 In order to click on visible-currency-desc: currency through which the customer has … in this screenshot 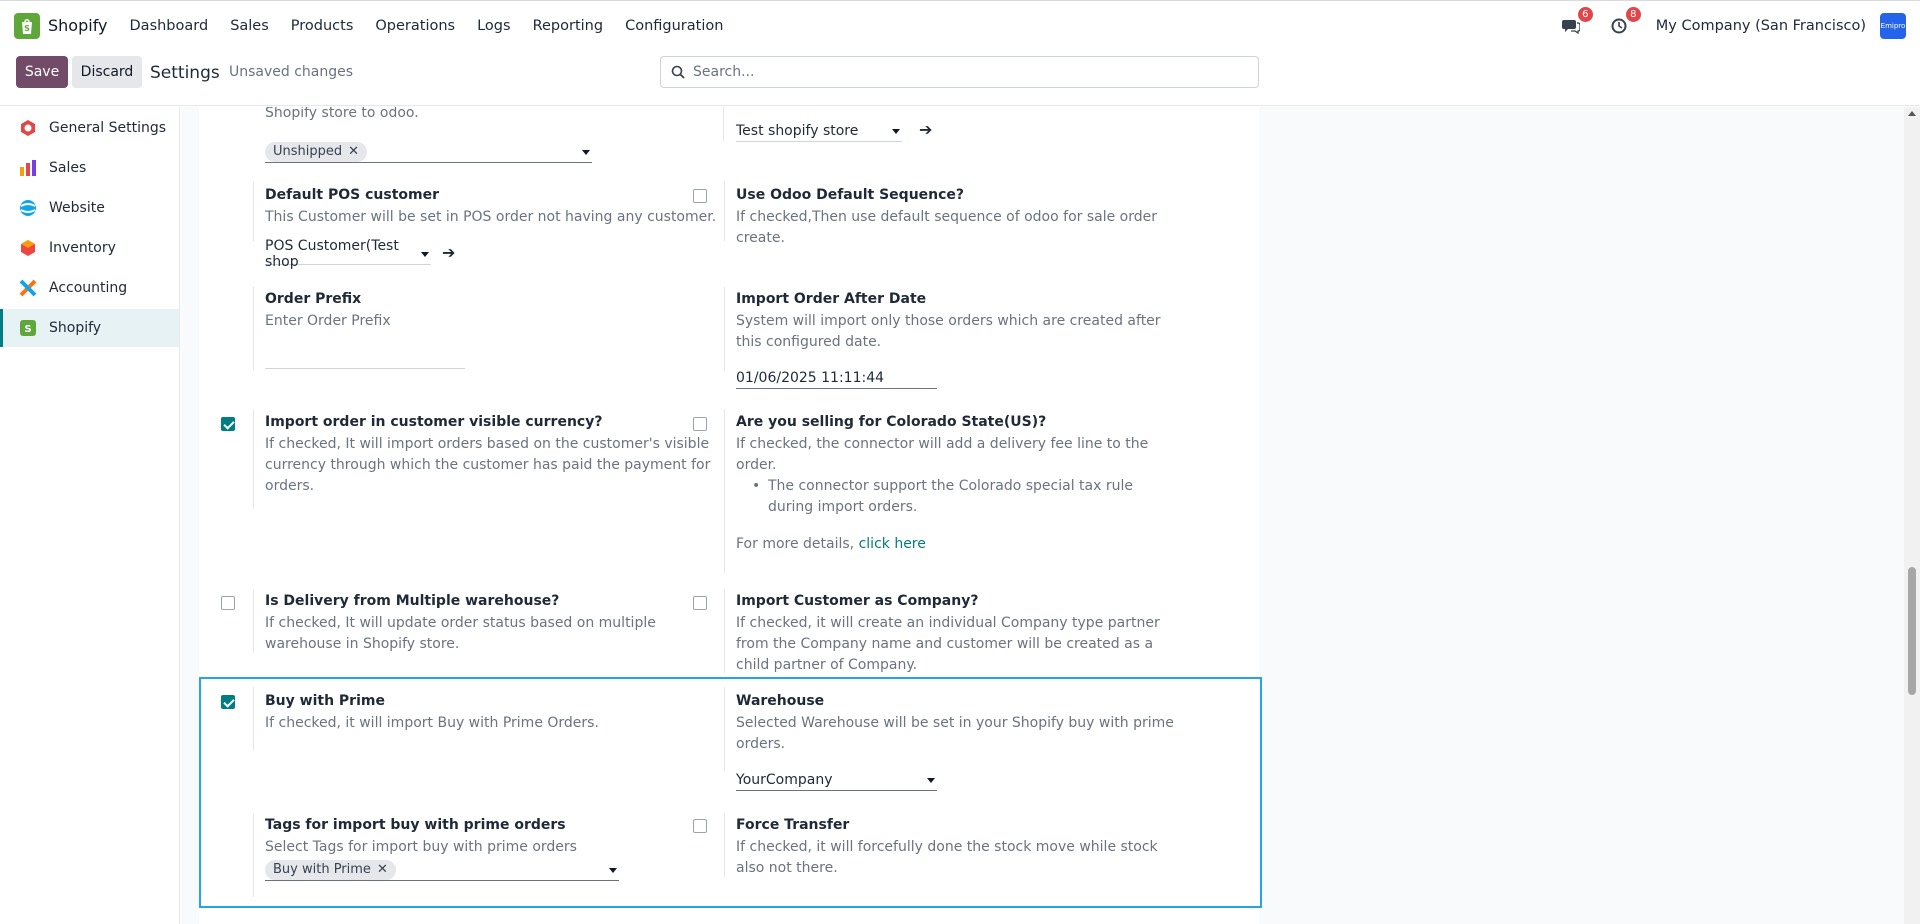, I will do `click(488, 465)`.